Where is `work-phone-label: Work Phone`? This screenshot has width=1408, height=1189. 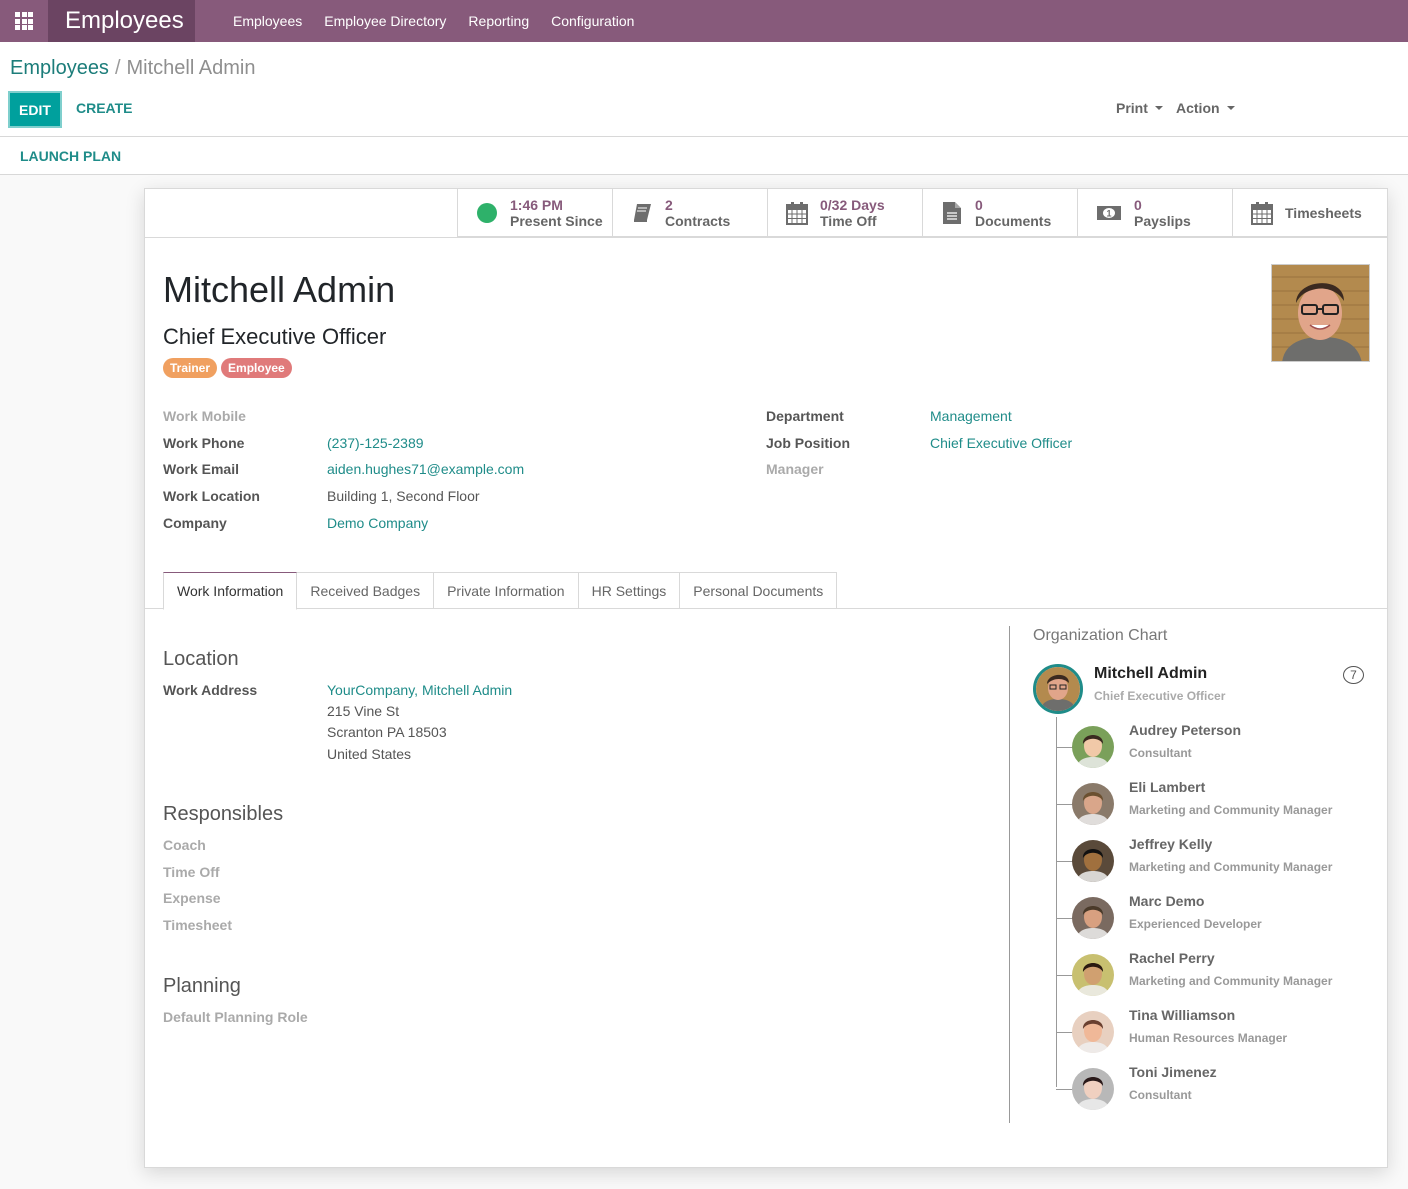 work-phone-label: Work Phone is located at coordinates (204, 443).